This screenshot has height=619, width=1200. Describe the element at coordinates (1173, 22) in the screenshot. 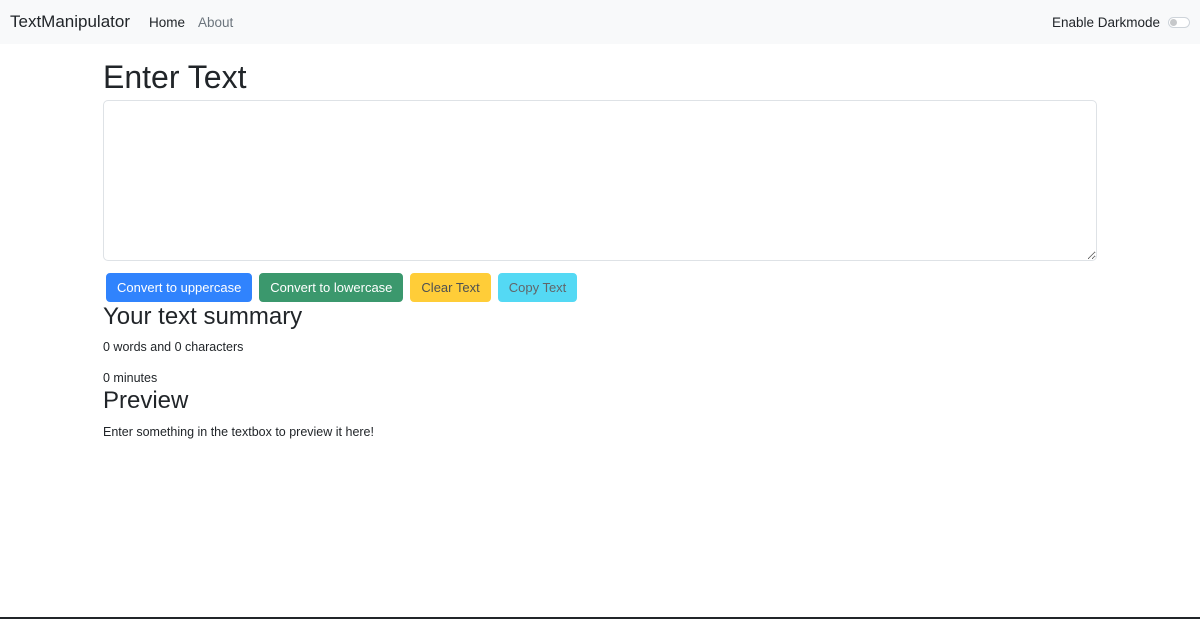

I see `switch-knob` at that location.